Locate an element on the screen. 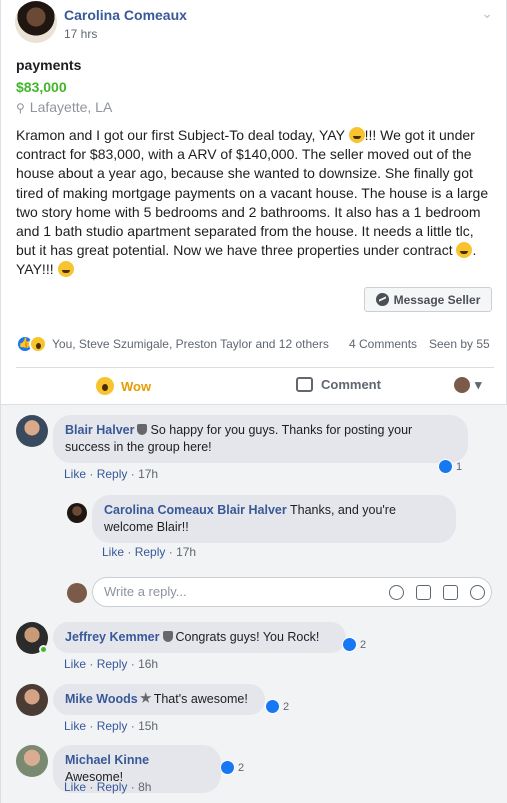 The image size is (507, 803). reaction-count: 1 is located at coordinates (450, 466).